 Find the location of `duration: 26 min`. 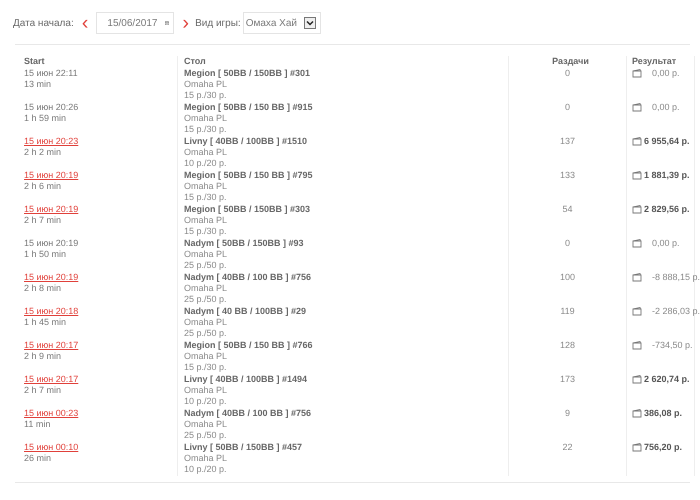

duration: 26 min is located at coordinates (38, 458).